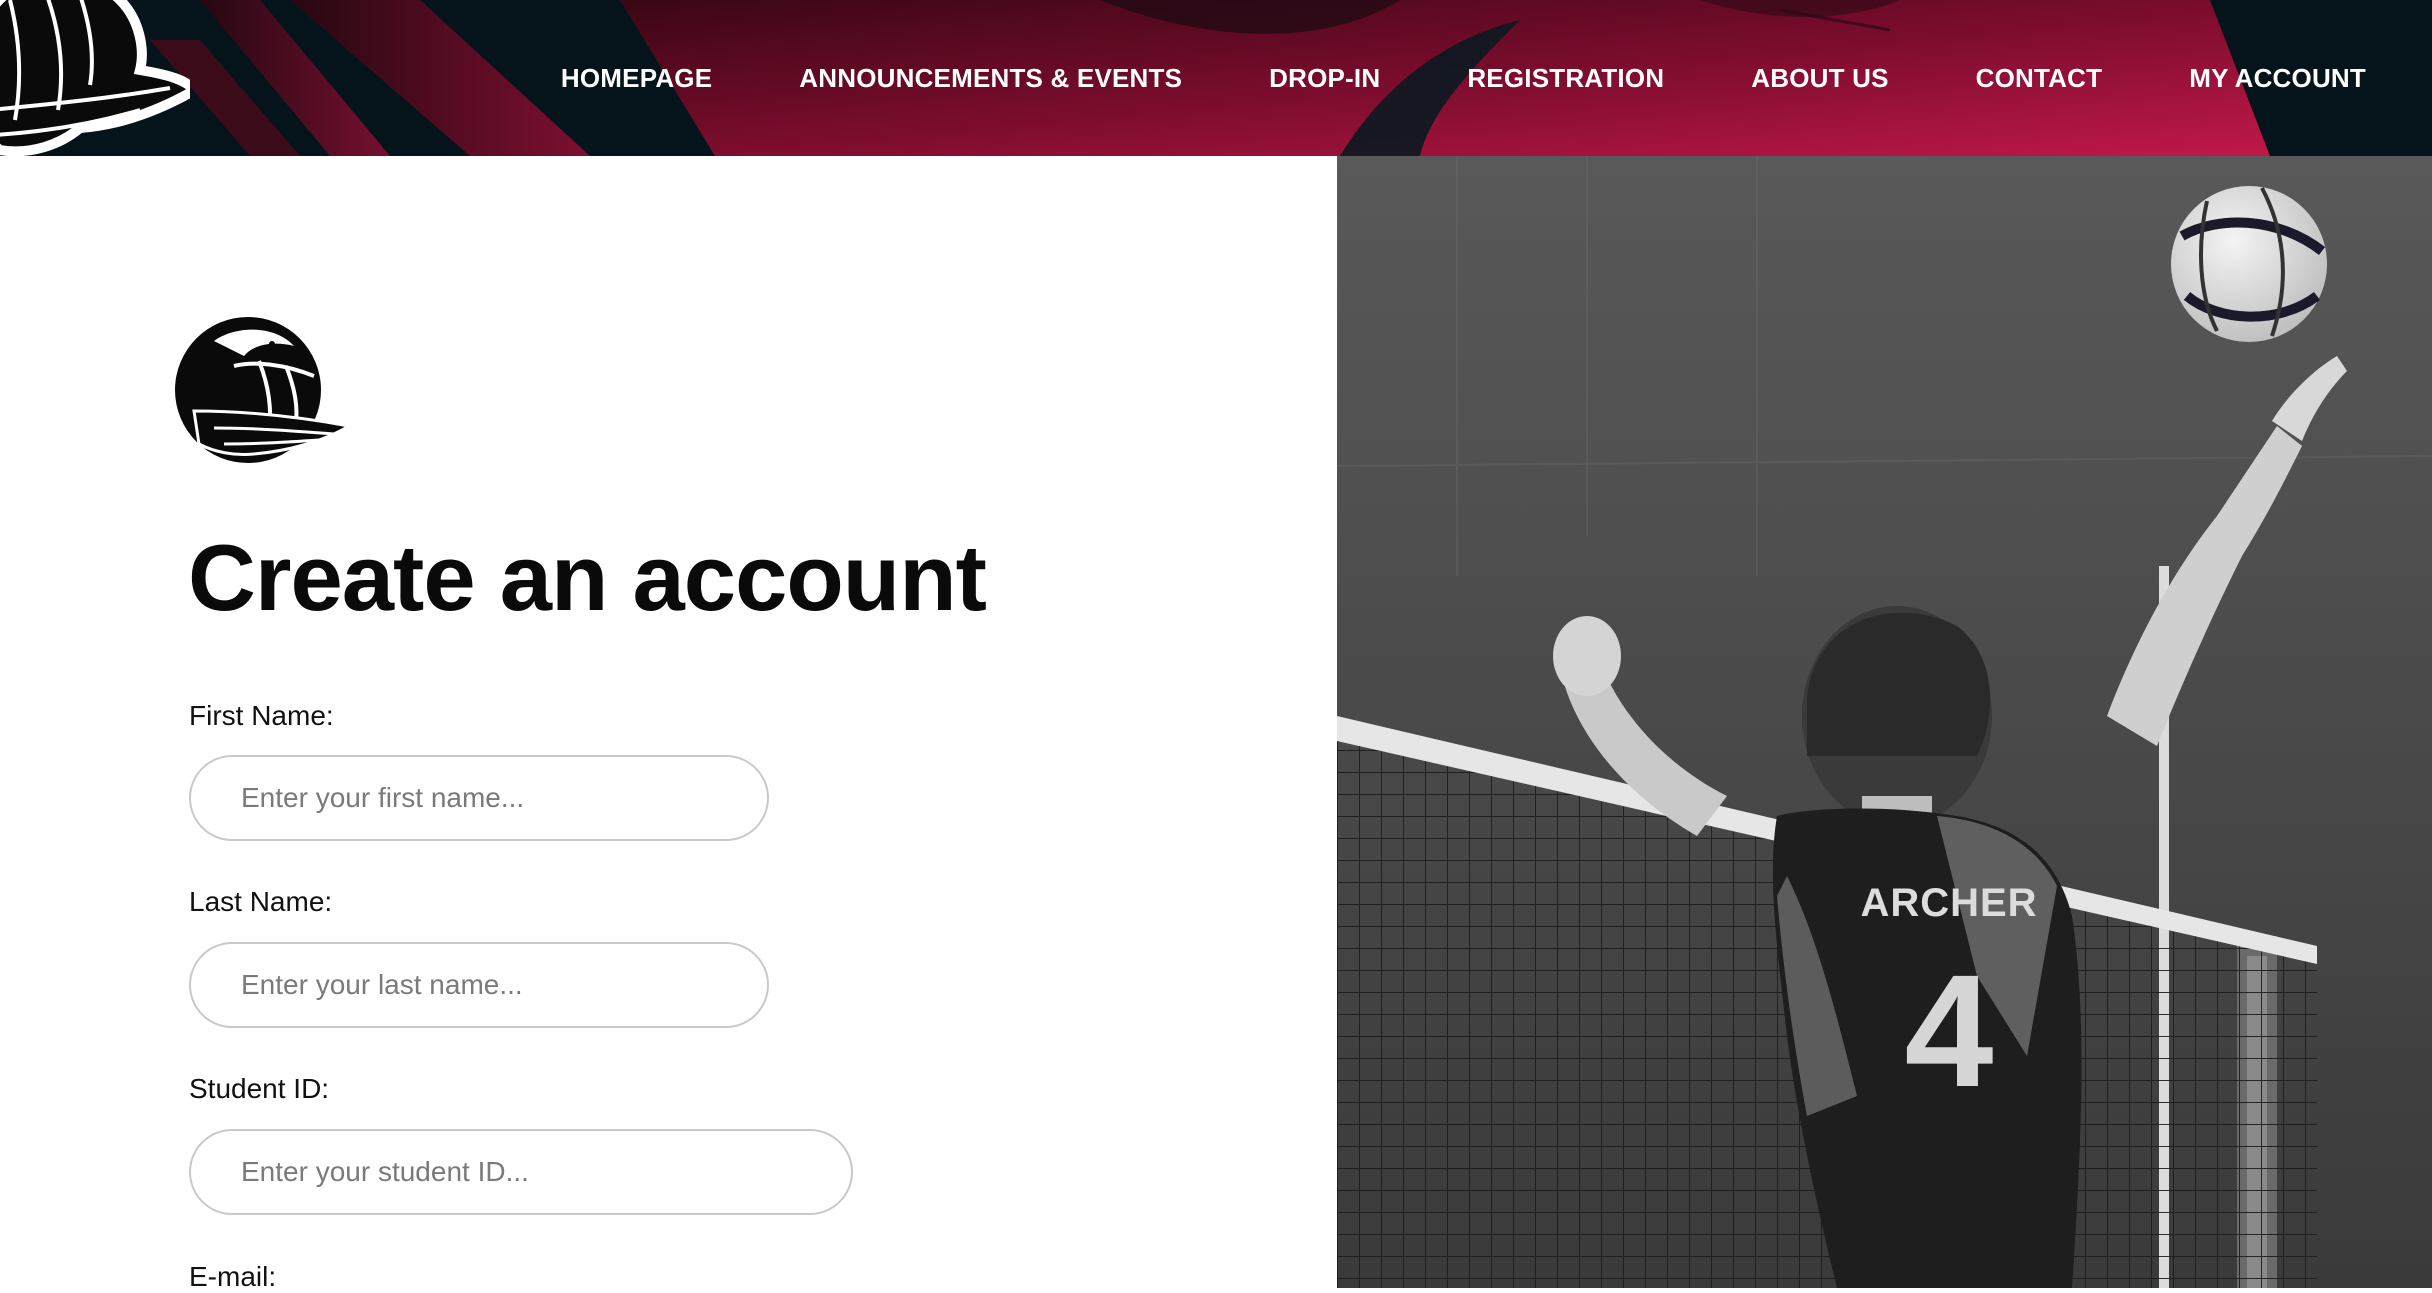 This screenshot has height=1293, width=2432. Describe the element at coordinates (2039, 78) in the screenshot. I see `nav-contact: CONTACT` at that location.